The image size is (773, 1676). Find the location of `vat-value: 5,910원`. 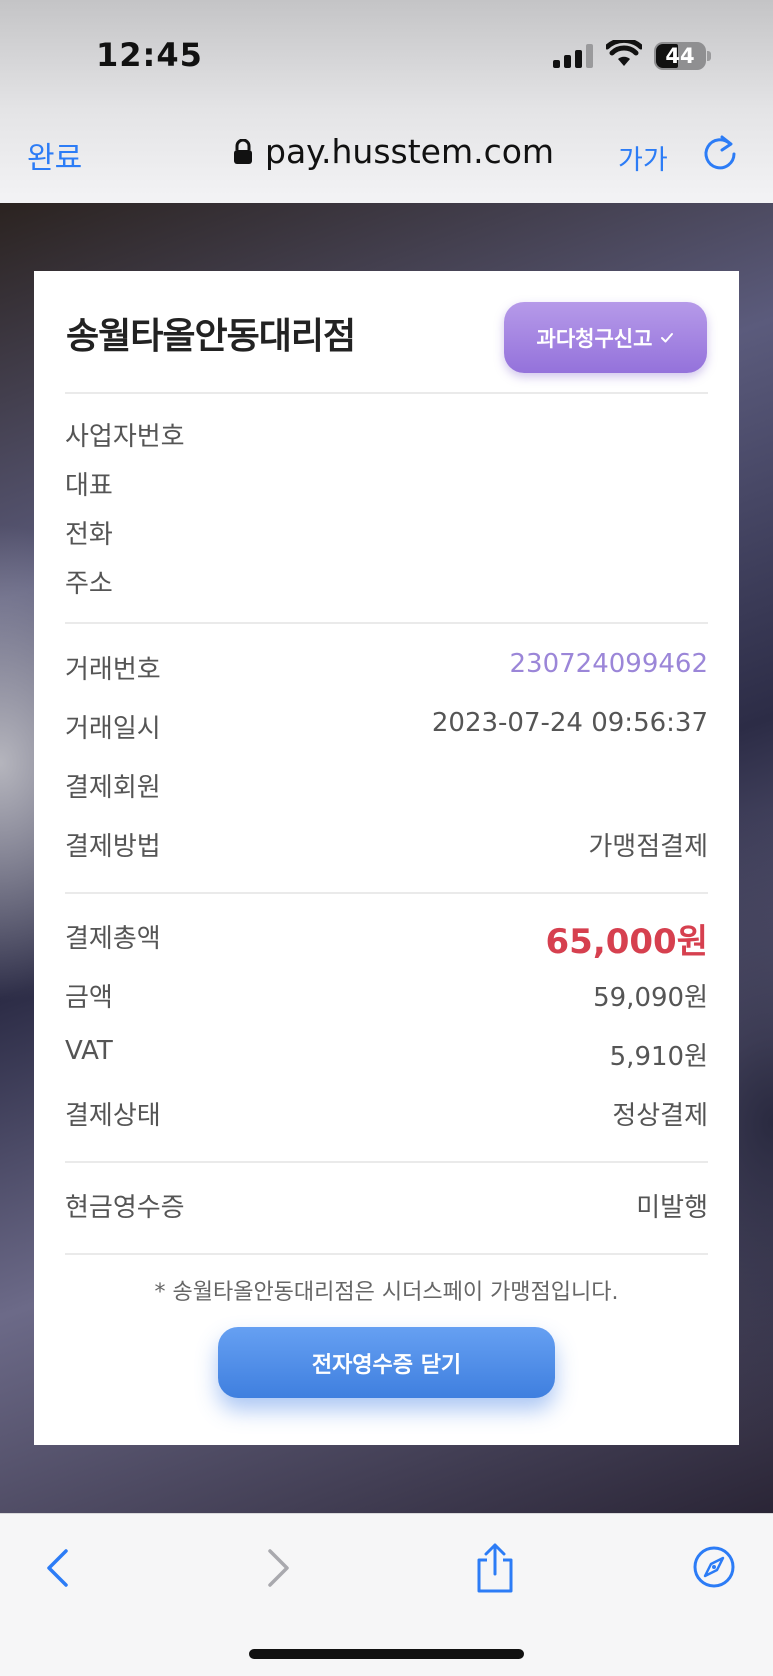

vat-value: 5,910원 is located at coordinates (658, 1057).